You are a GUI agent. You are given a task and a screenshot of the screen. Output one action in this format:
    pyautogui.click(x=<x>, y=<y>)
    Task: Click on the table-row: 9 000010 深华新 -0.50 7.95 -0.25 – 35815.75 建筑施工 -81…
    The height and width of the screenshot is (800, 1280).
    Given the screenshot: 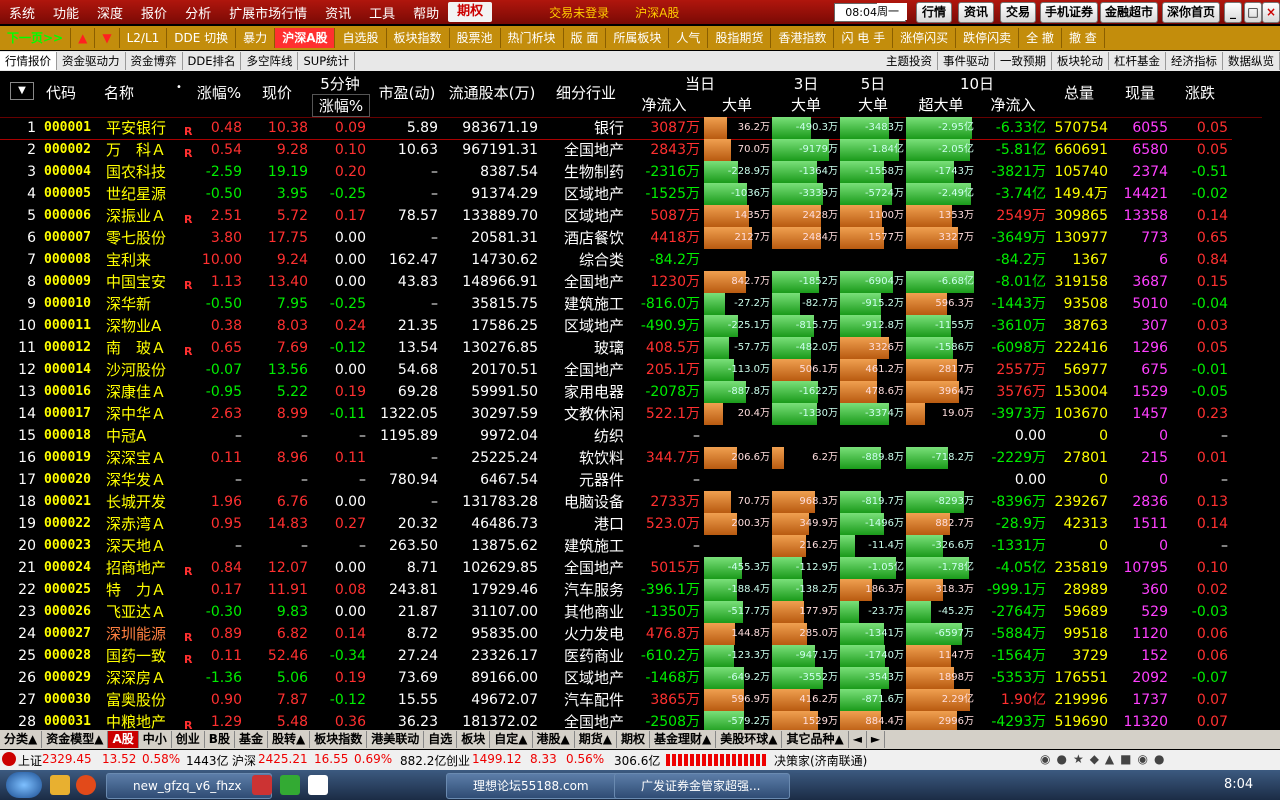 What is the action you would take?
    pyautogui.click(x=616, y=304)
    